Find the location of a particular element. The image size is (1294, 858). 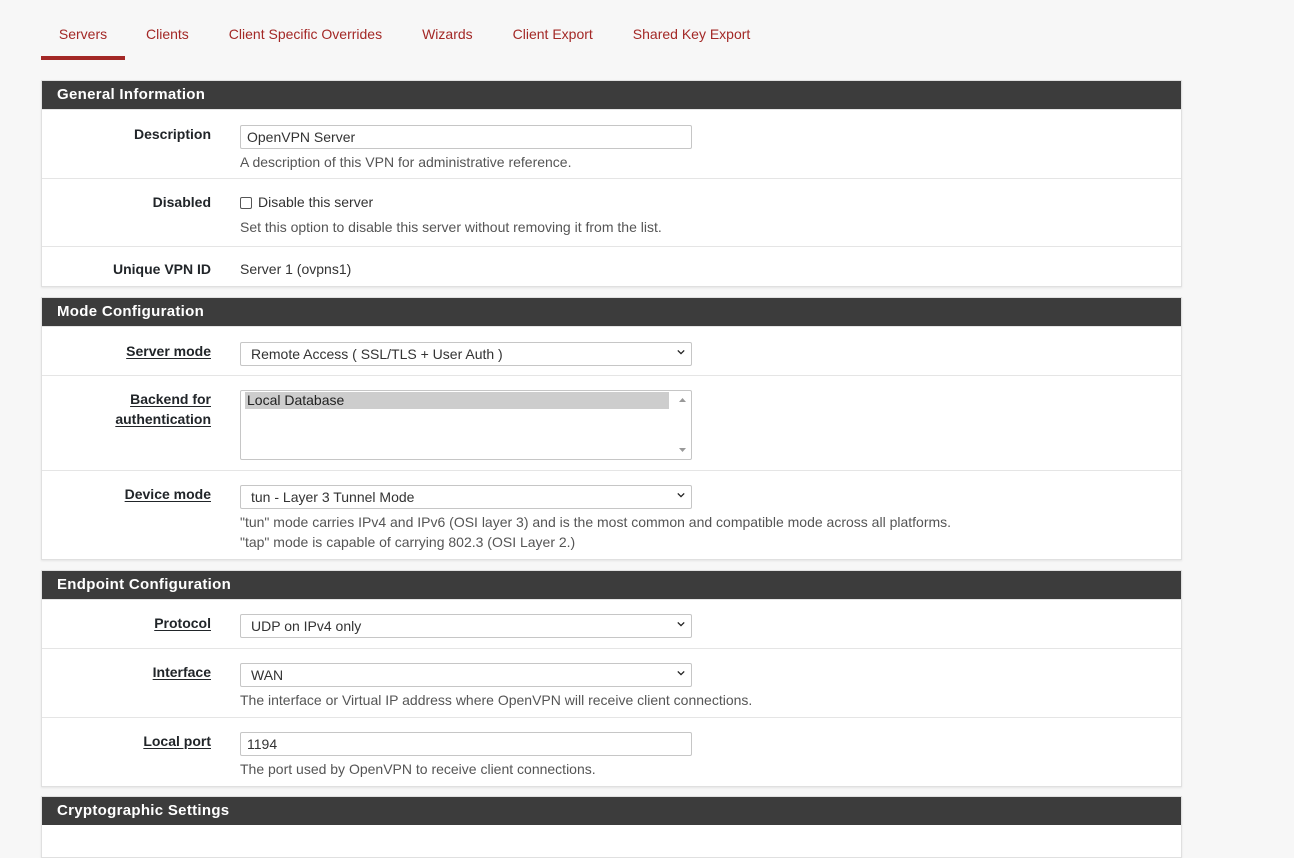

server-mode-label: Server mode is located at coordinates (168, 351).